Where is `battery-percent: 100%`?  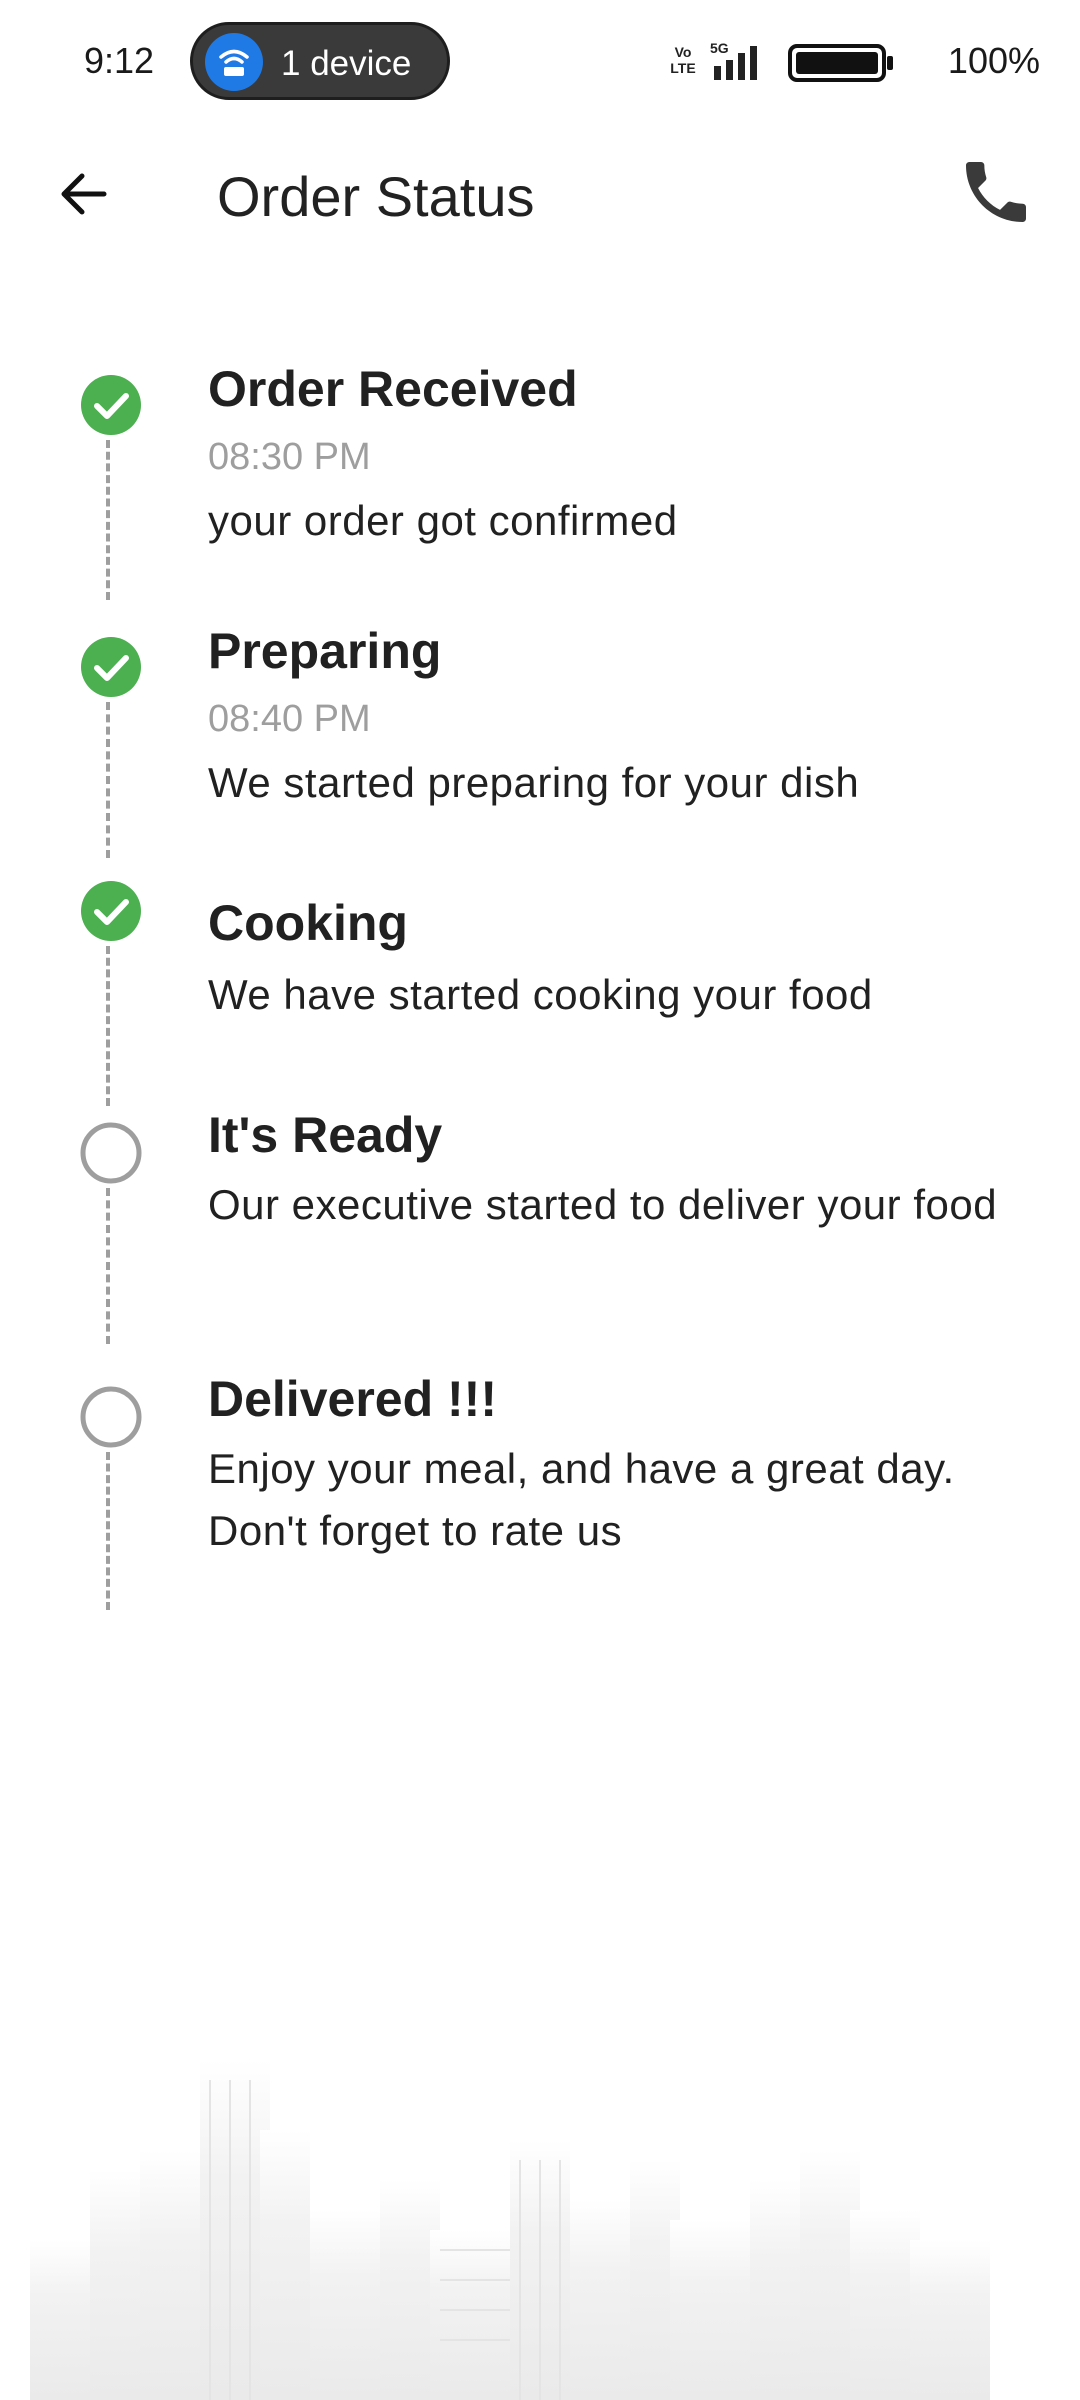 battery-percent: 100% is located at coordinates (993, 60).